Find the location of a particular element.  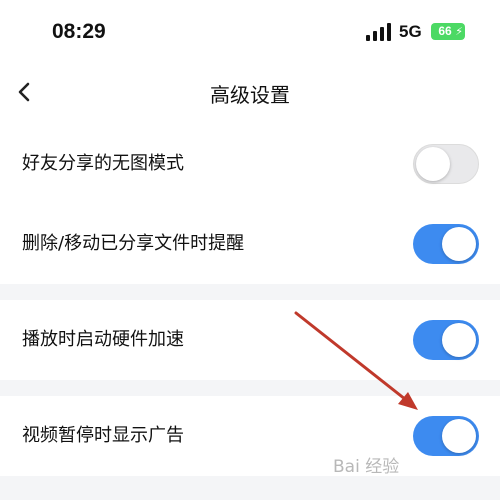

watermark: Bai 经验 is located at coordinates (366, 467).